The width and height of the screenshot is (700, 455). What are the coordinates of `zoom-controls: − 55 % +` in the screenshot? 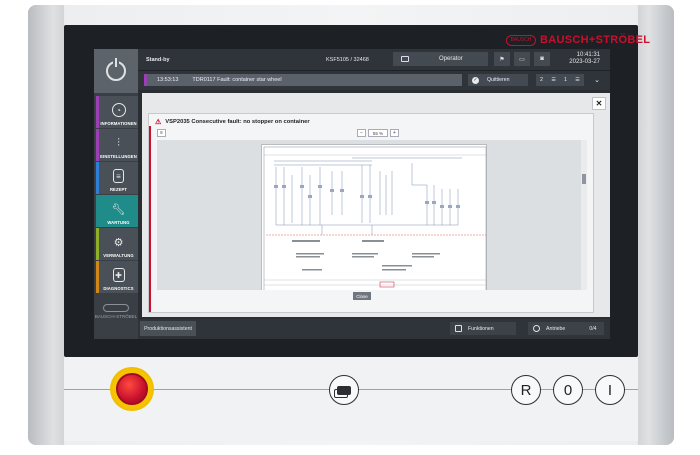 It's located at (378, 133).